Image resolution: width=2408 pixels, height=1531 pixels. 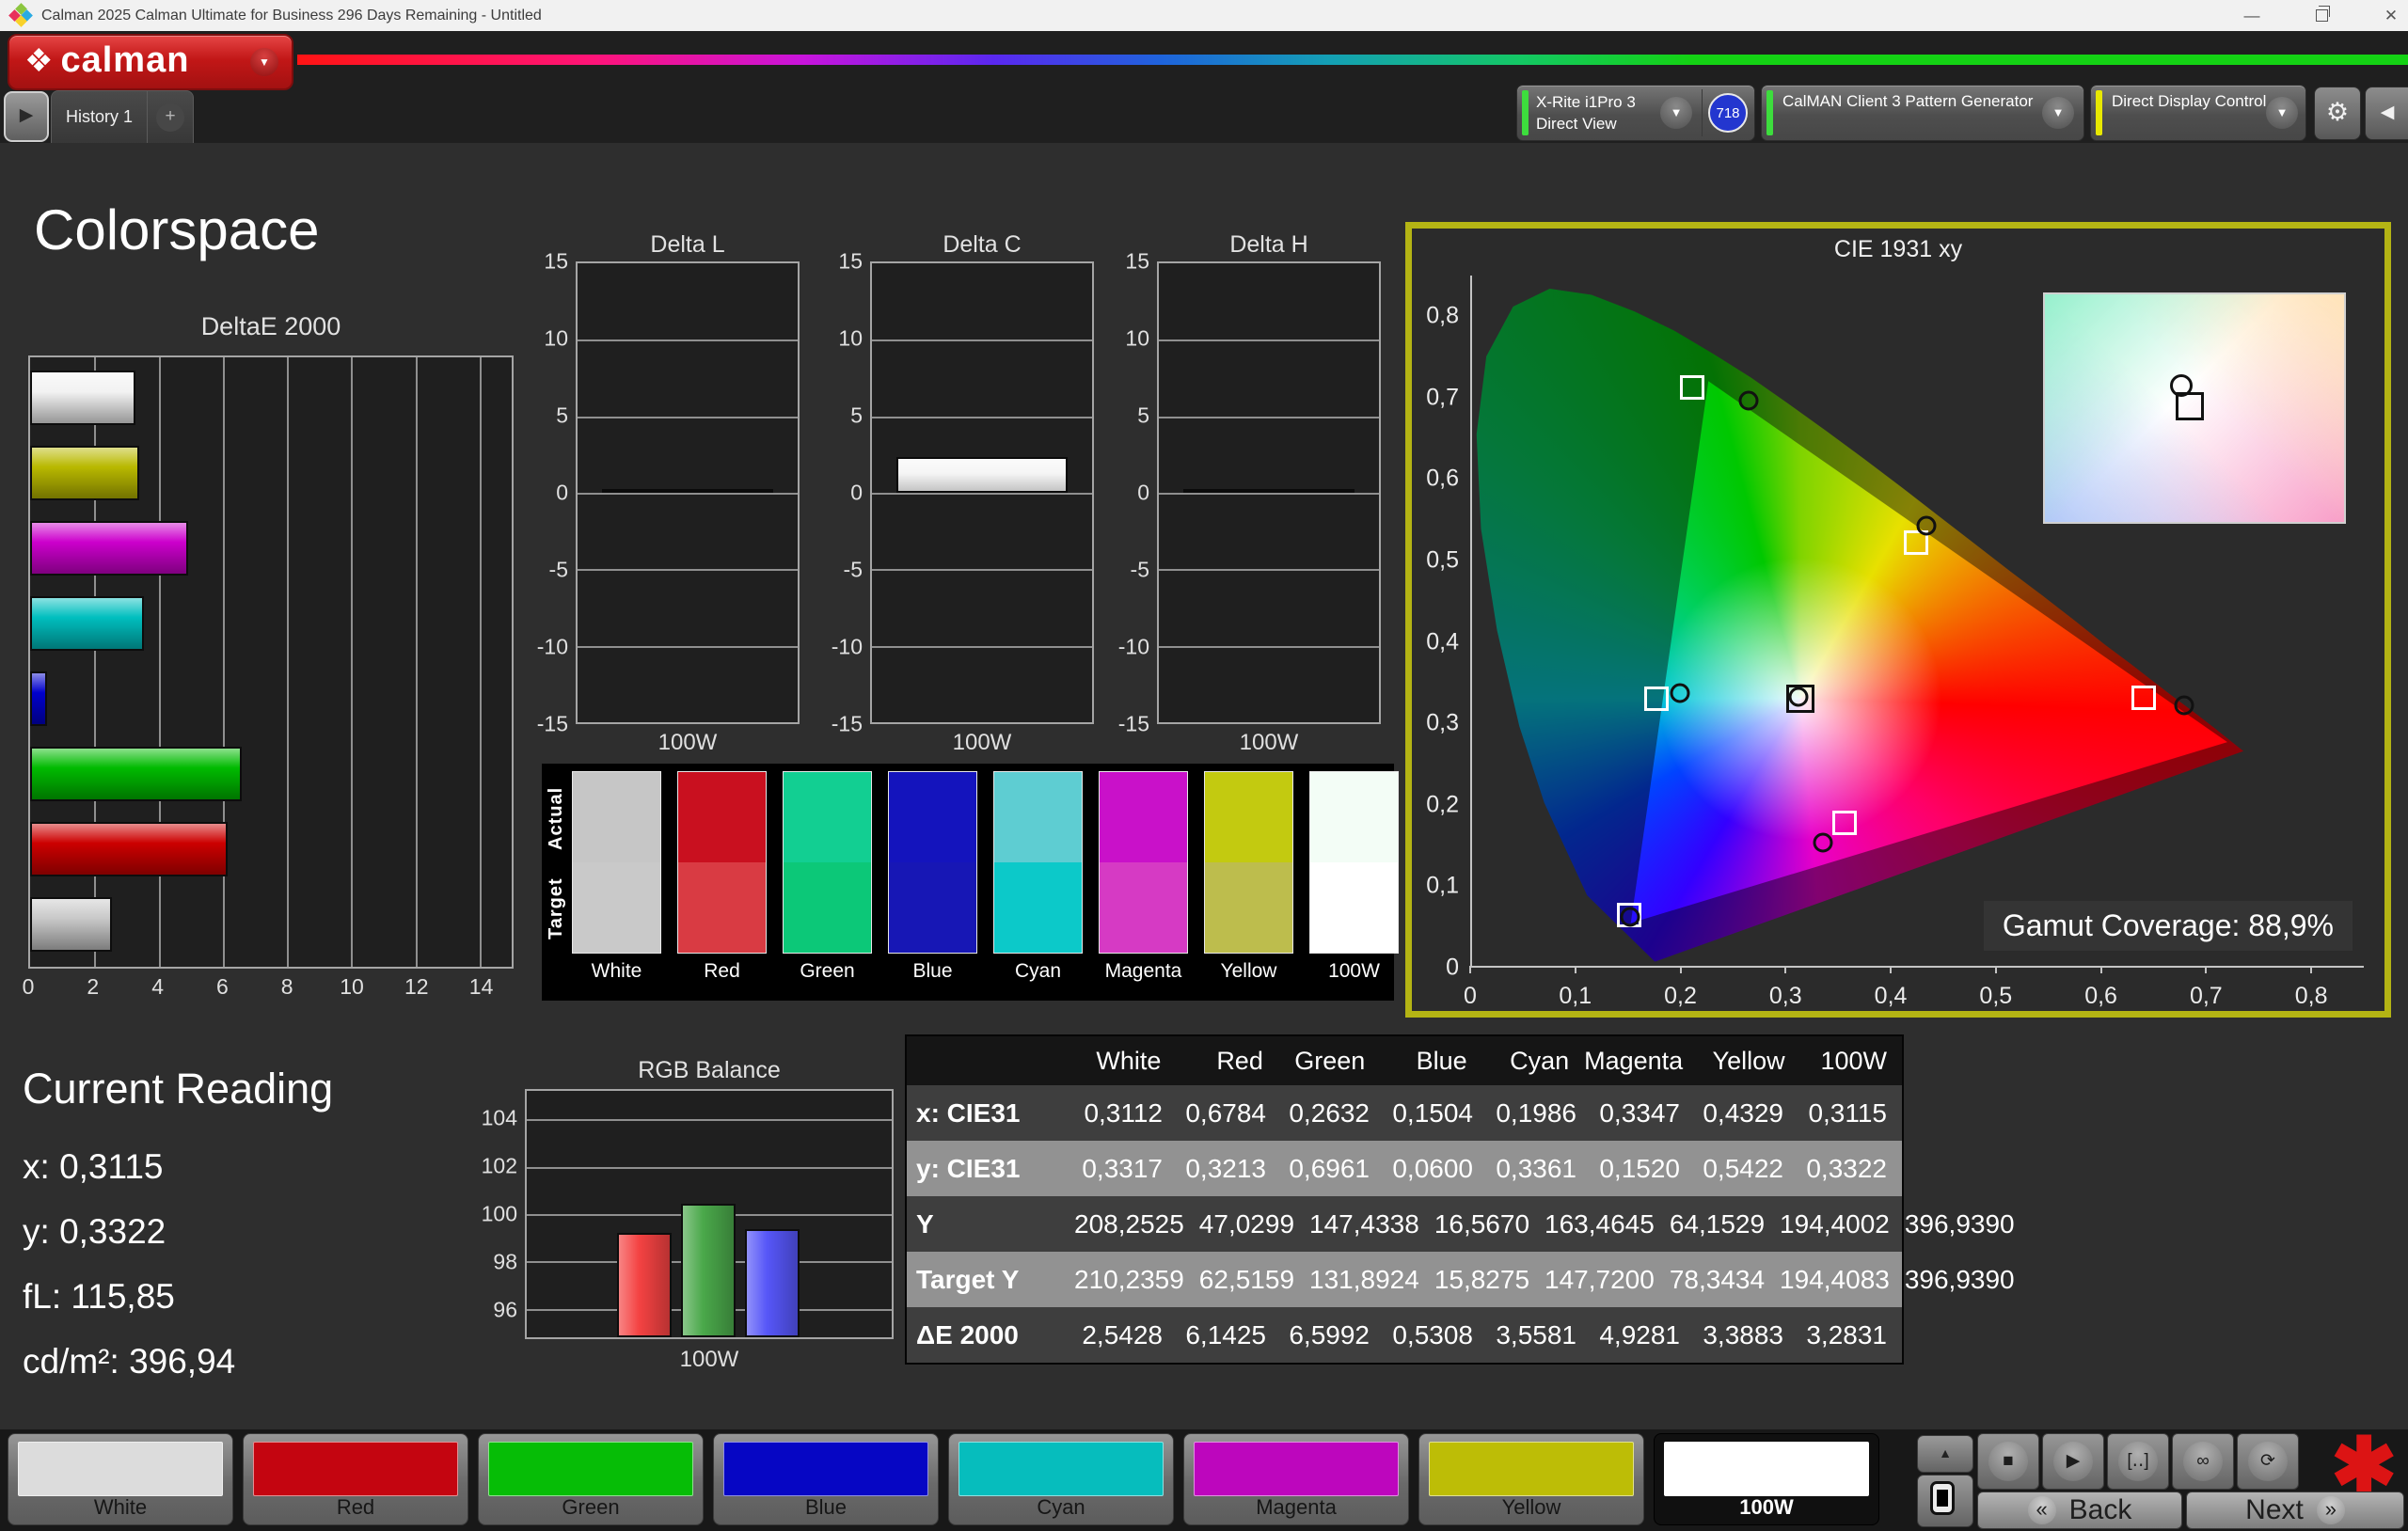 I want to click on delta_c-bar, so click(x=982, y=475).